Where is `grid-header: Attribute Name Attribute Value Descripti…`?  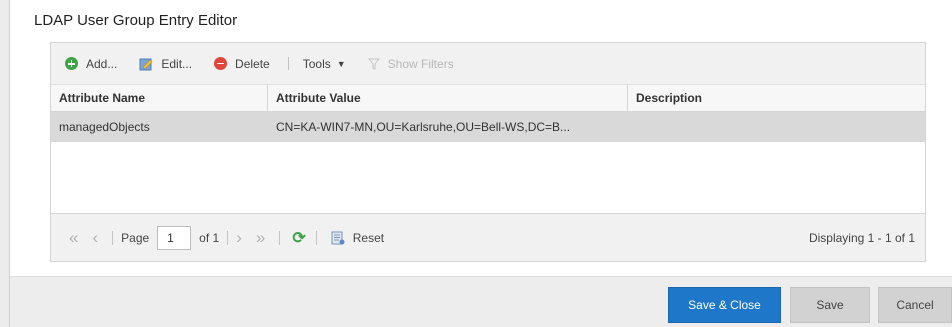
grid-header: Attribute Name Attribute Value Descripti… is located at coordinates (488, 98).